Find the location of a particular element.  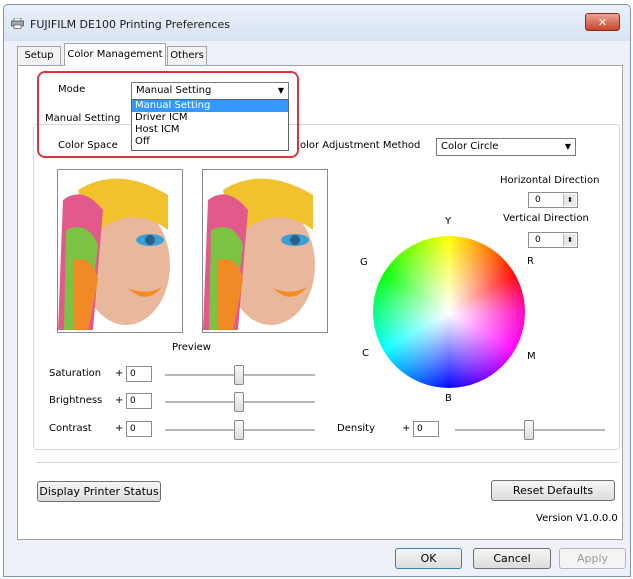

ok-label: OK is located at coordinates (428, 558).